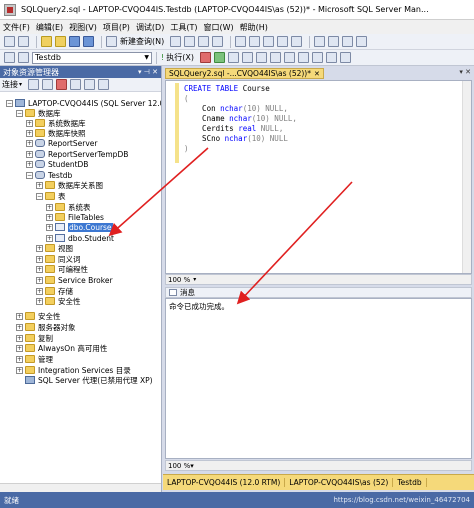 The image size is (474, 508). What do you see at coordinates (241, 41) in the screenshot?
I see `cut-icon` at bounding box center [241, 41].